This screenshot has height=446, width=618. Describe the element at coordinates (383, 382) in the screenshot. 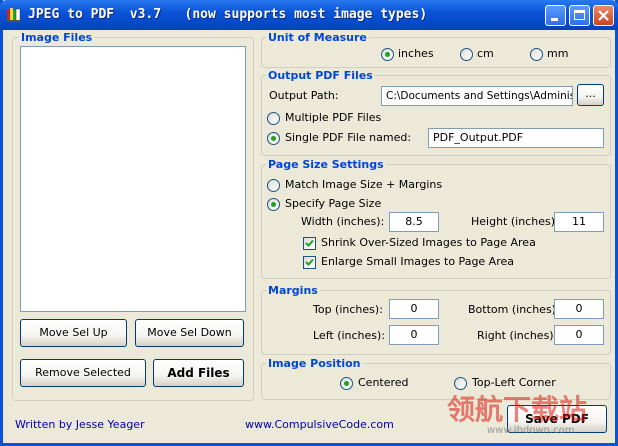

I see `position-centered-label: Centered` at that location.